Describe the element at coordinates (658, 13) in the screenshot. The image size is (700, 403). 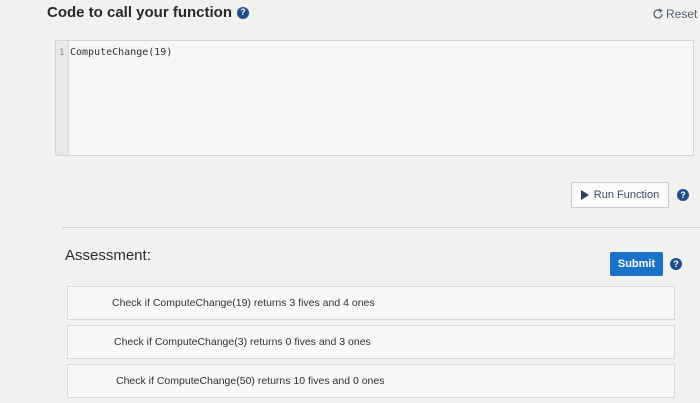
I see `reset-arrow-icon` at that location.